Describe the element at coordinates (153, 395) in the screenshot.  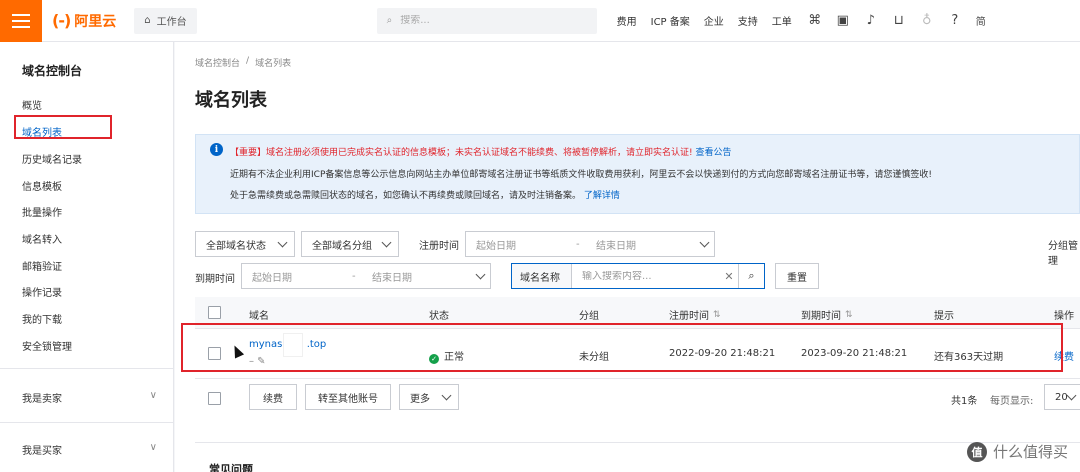
I see `chevron-down-icon: ∨` at that location.